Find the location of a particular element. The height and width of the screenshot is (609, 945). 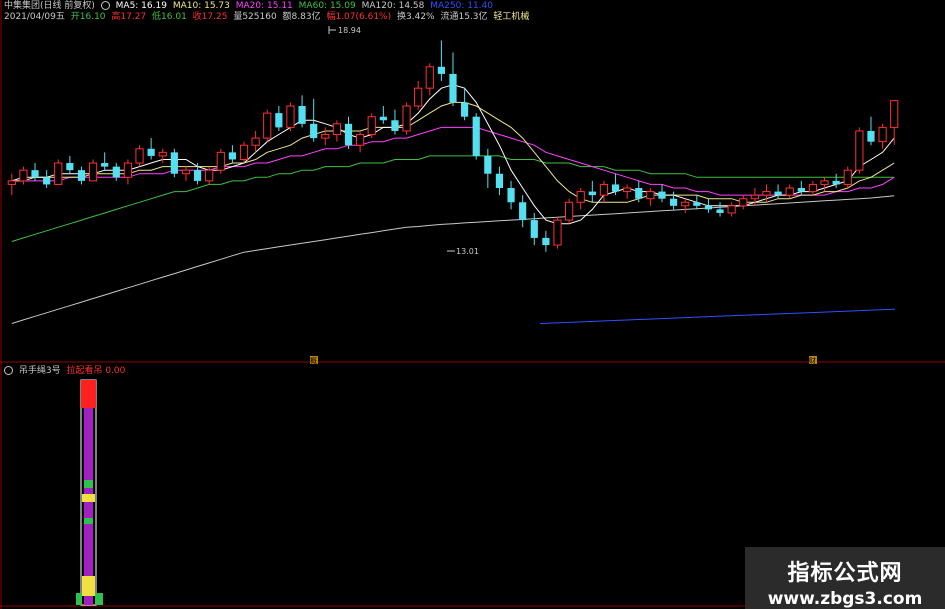

sub-bar-purple is located at coordinates (88, 506).